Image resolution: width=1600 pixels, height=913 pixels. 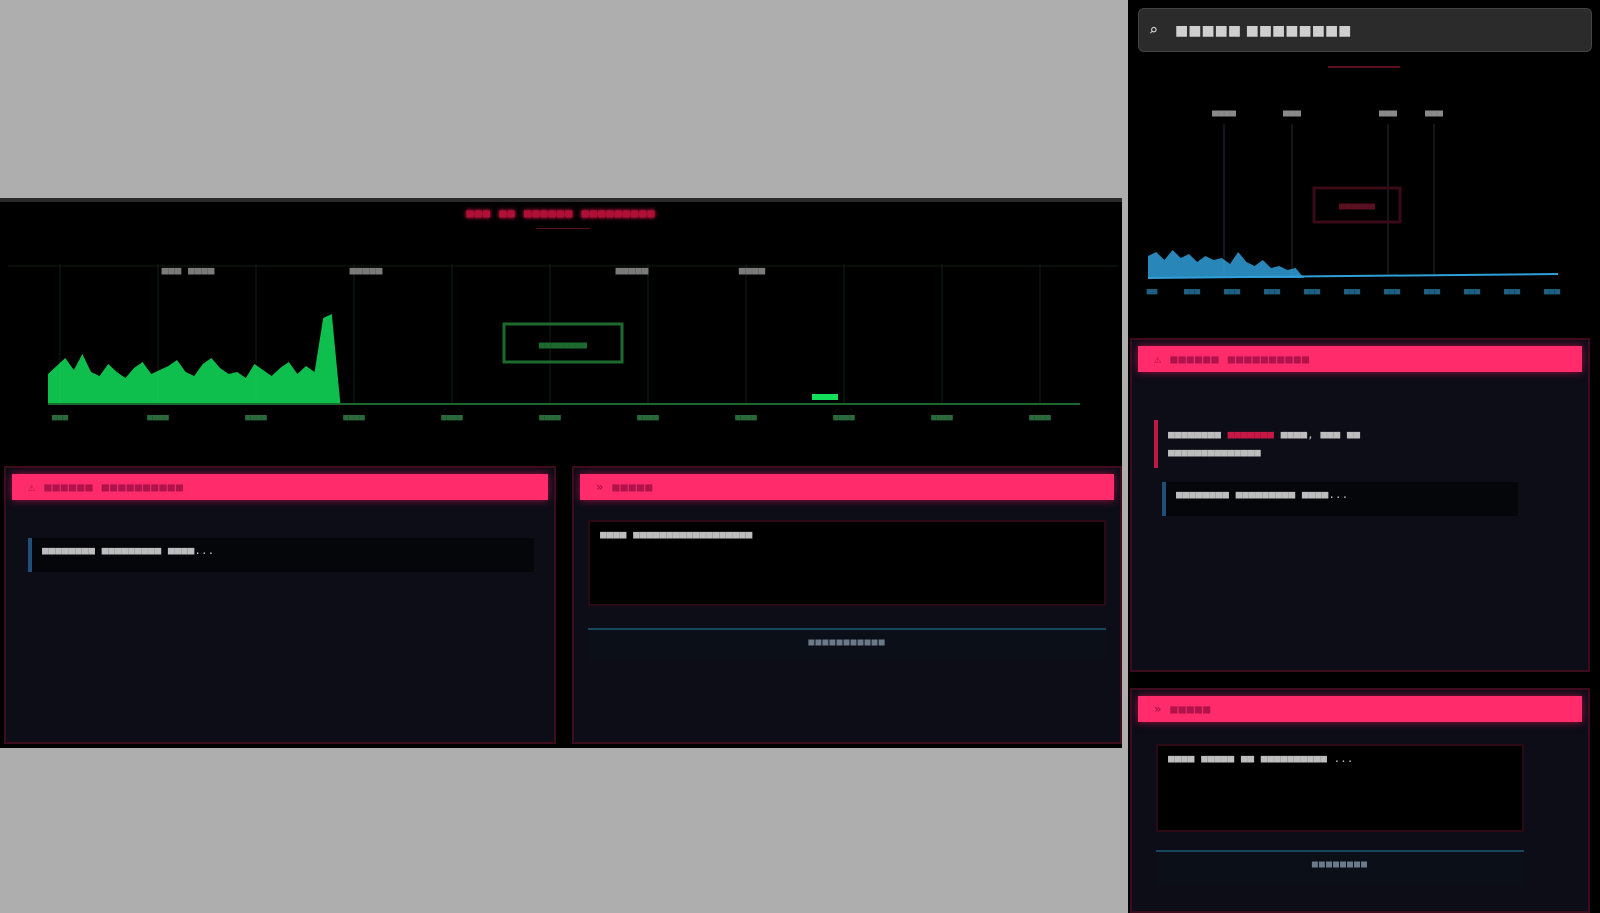 What do you see at coordinates (1152, 292) in the screenshot?
I see `x-tick-label: ■■` at bounding box center [1152, 292].